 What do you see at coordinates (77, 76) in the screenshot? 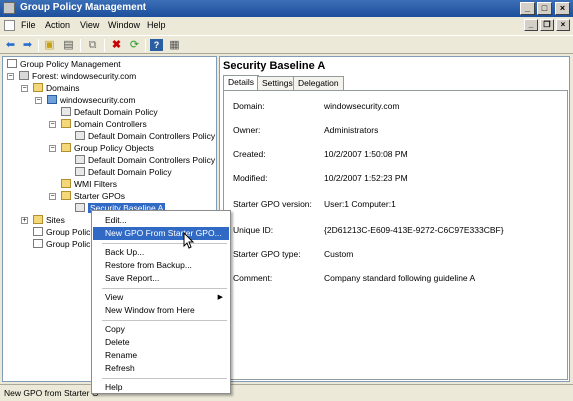
I see `tree-item-forest: Forest: windowsecurity.com` at bounding box center [77, 76].